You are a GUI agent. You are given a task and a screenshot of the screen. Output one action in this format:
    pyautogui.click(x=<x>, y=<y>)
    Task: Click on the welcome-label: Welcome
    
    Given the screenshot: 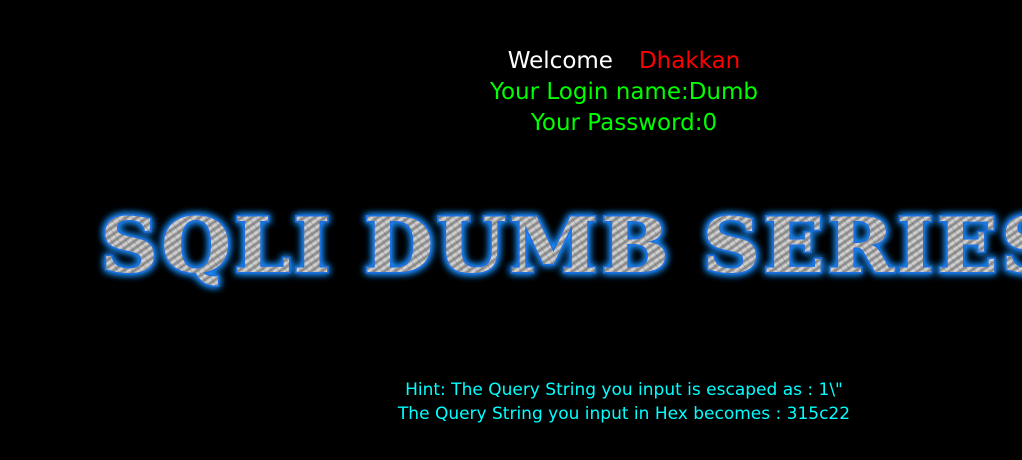 What is the action you would take?
    pyautogui.click(x=560, y=61)
    